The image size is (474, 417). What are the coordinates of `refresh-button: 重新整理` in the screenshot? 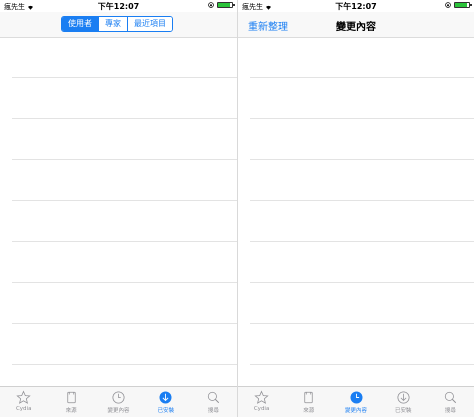 It's located at (268, 25).